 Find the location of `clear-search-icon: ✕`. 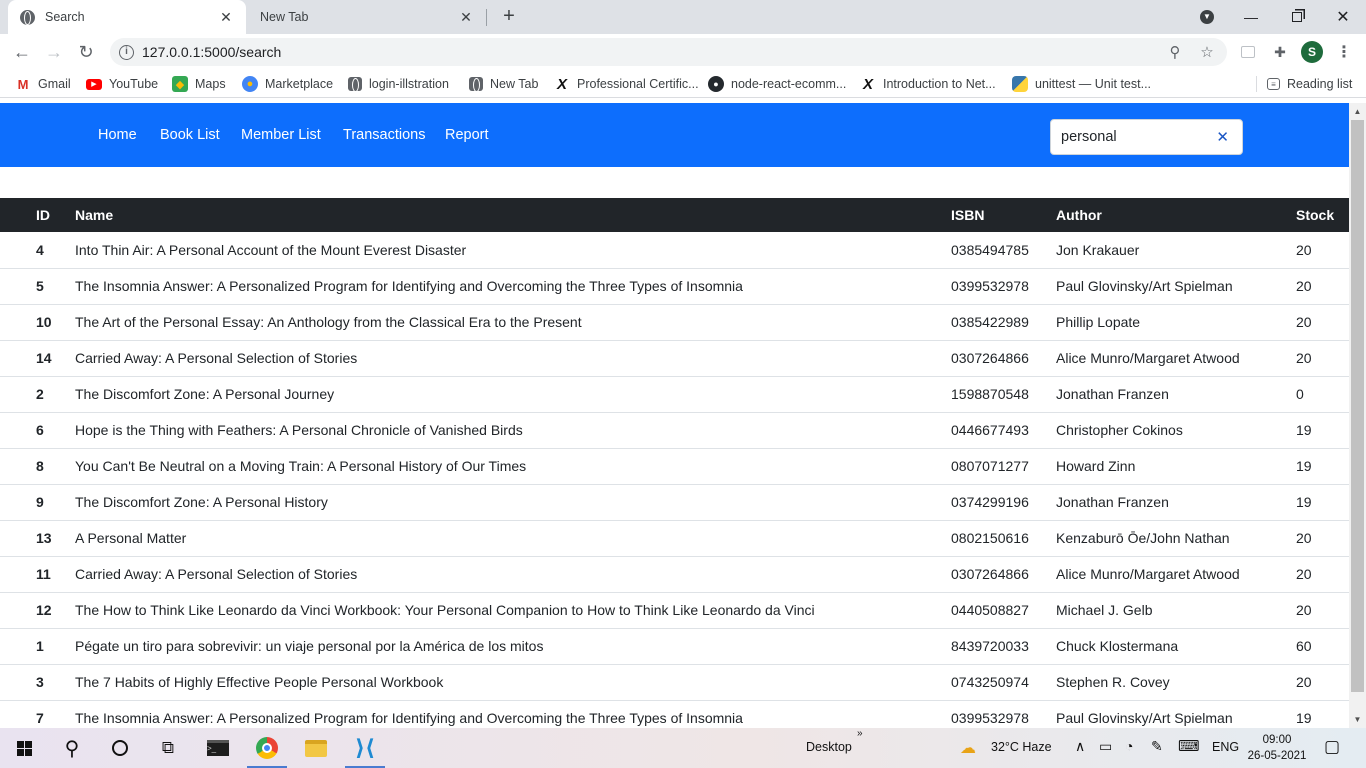

clear-search-icon: ✕ is located at coordinates (1222, 137).